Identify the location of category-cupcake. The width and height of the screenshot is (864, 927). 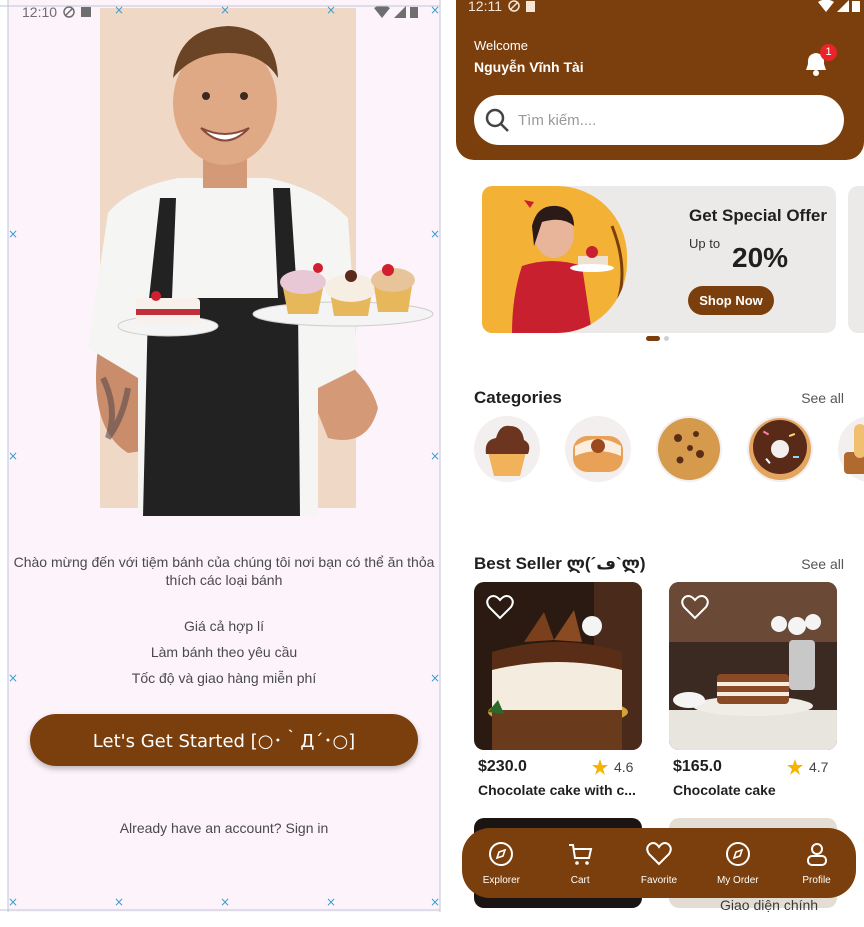
(507, 449).